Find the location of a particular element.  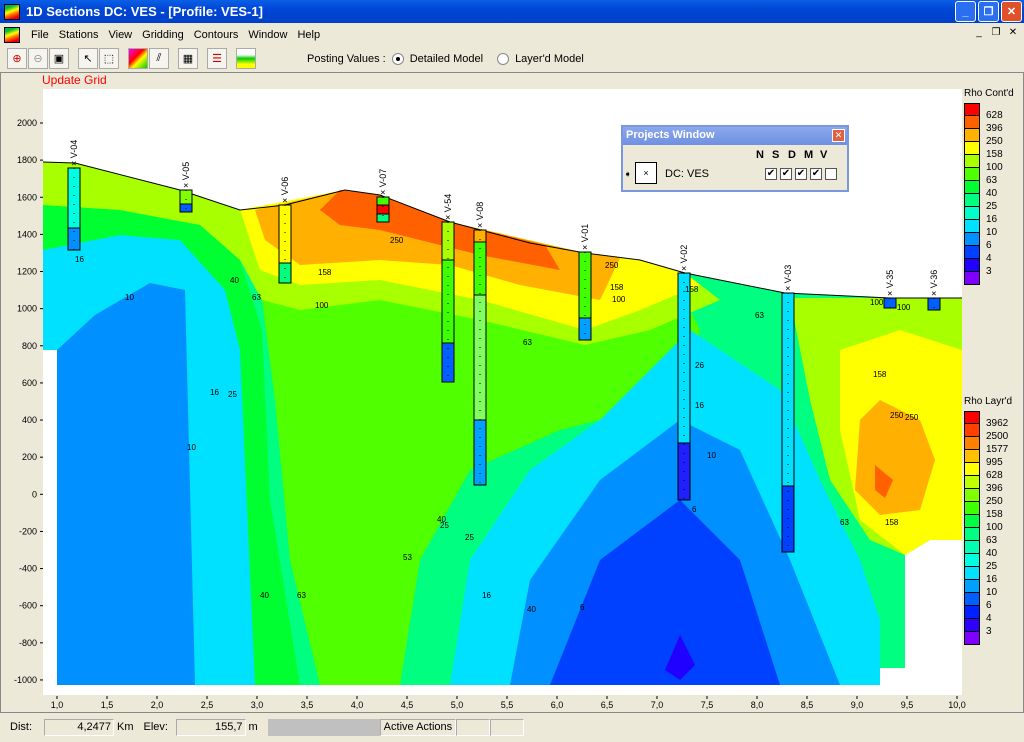

x-tick-label: 2,5 is located at coordinates (207, 705).